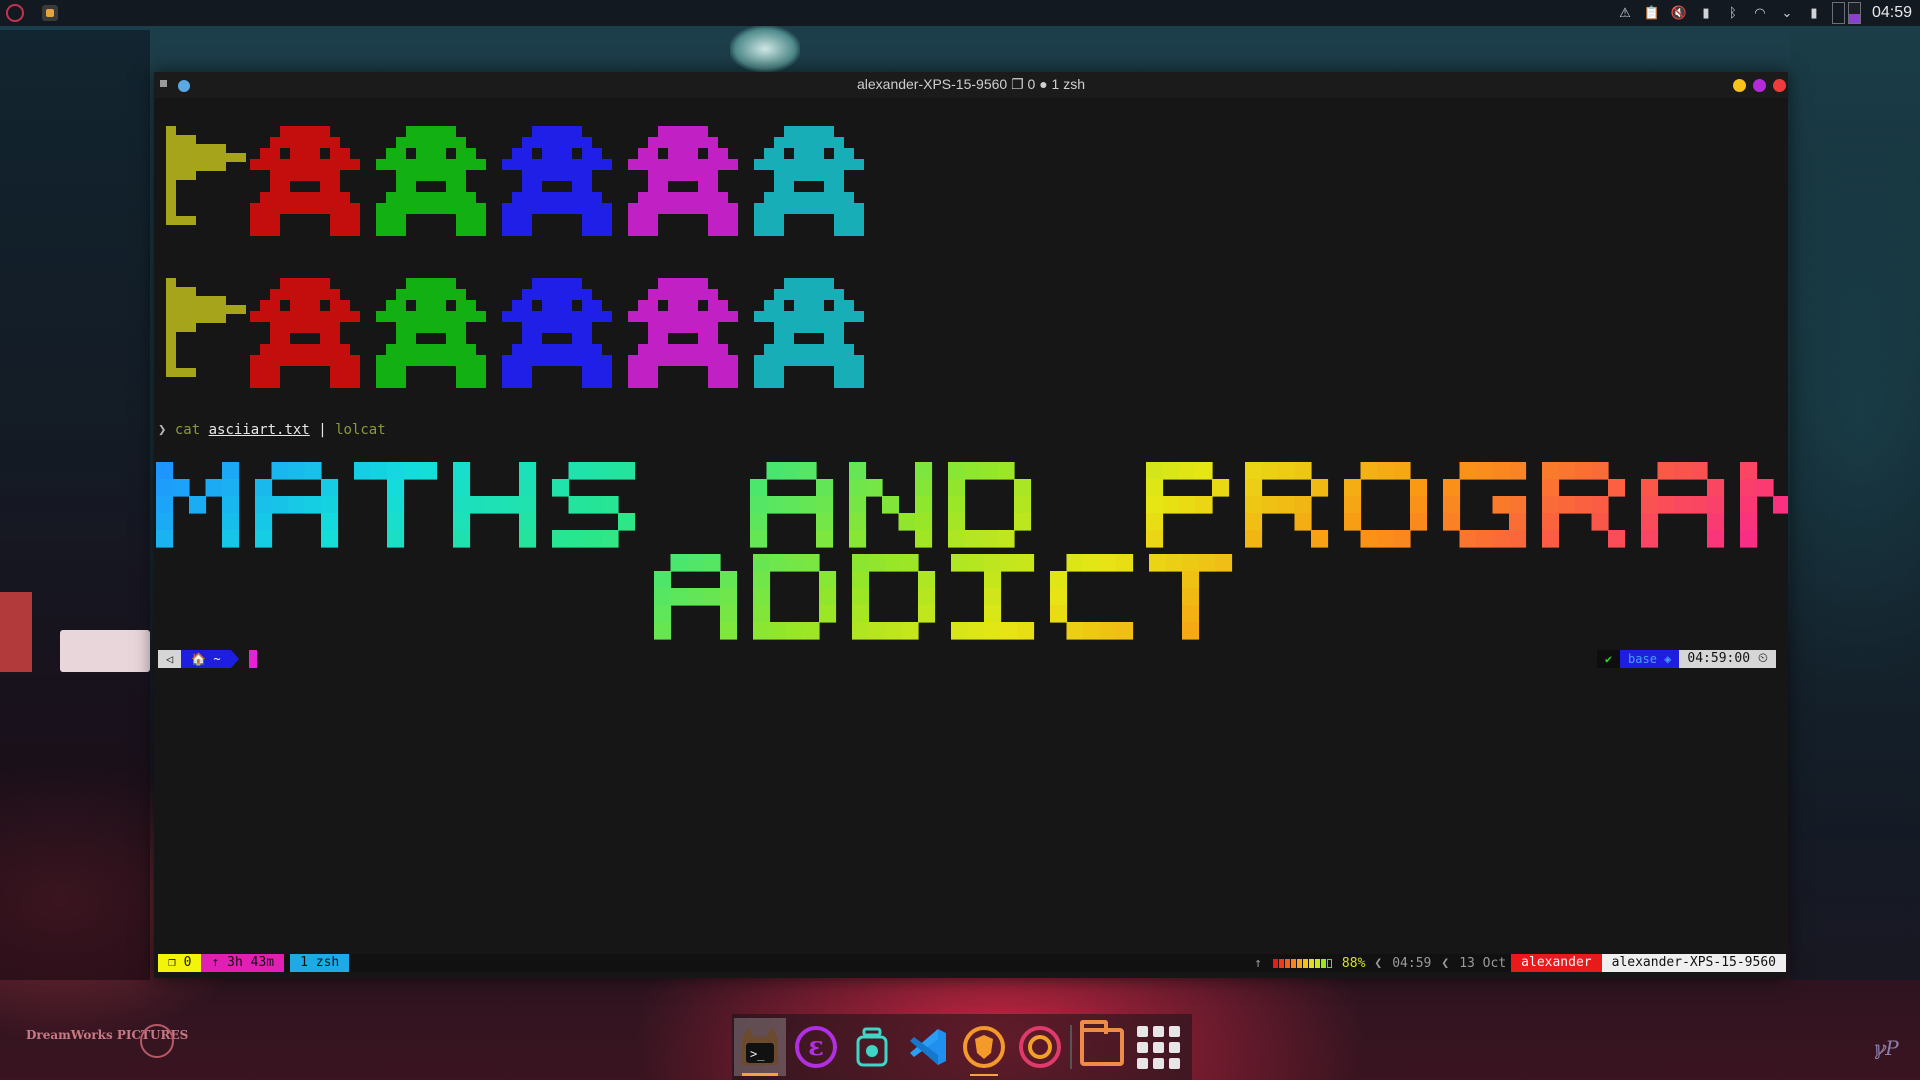 The height and width of the screenshot is (1080, 1920). I want to click on conda-env: base ◈, so click(1650, 659).